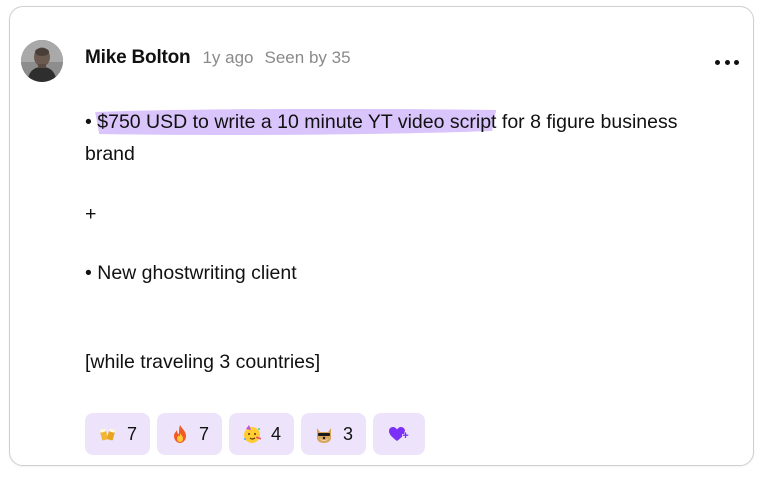 This screenshot has height=478, width=764. What do you see at coordinates (107, 434) in the screenshot?
I see `beer-mugs-icon` at bounding box center [107, 434].